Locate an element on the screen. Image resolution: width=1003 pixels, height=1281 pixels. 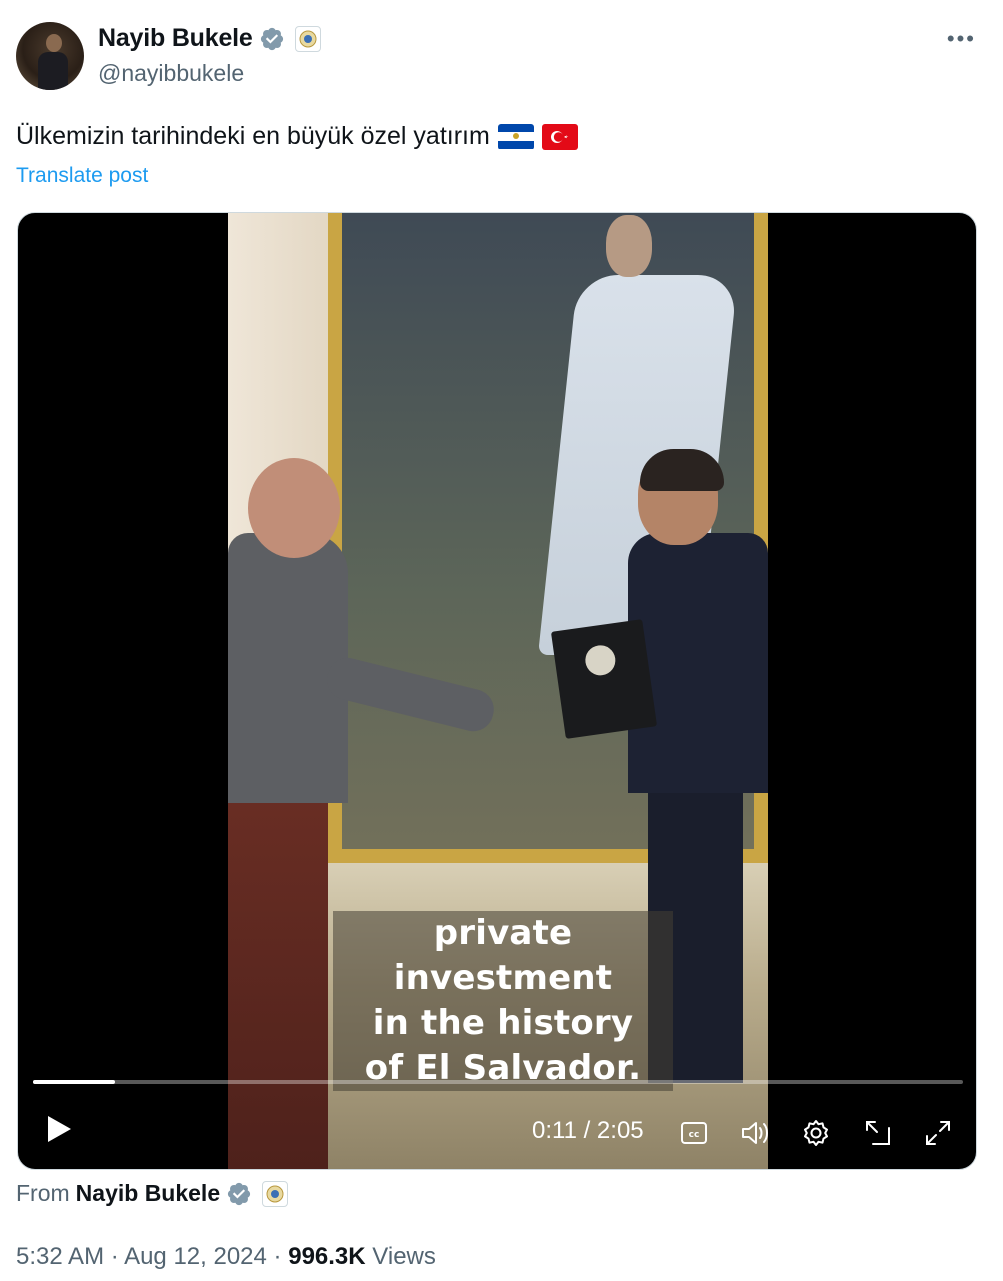
author-name: Nayib Bukele is located at coordinates (175, 38).